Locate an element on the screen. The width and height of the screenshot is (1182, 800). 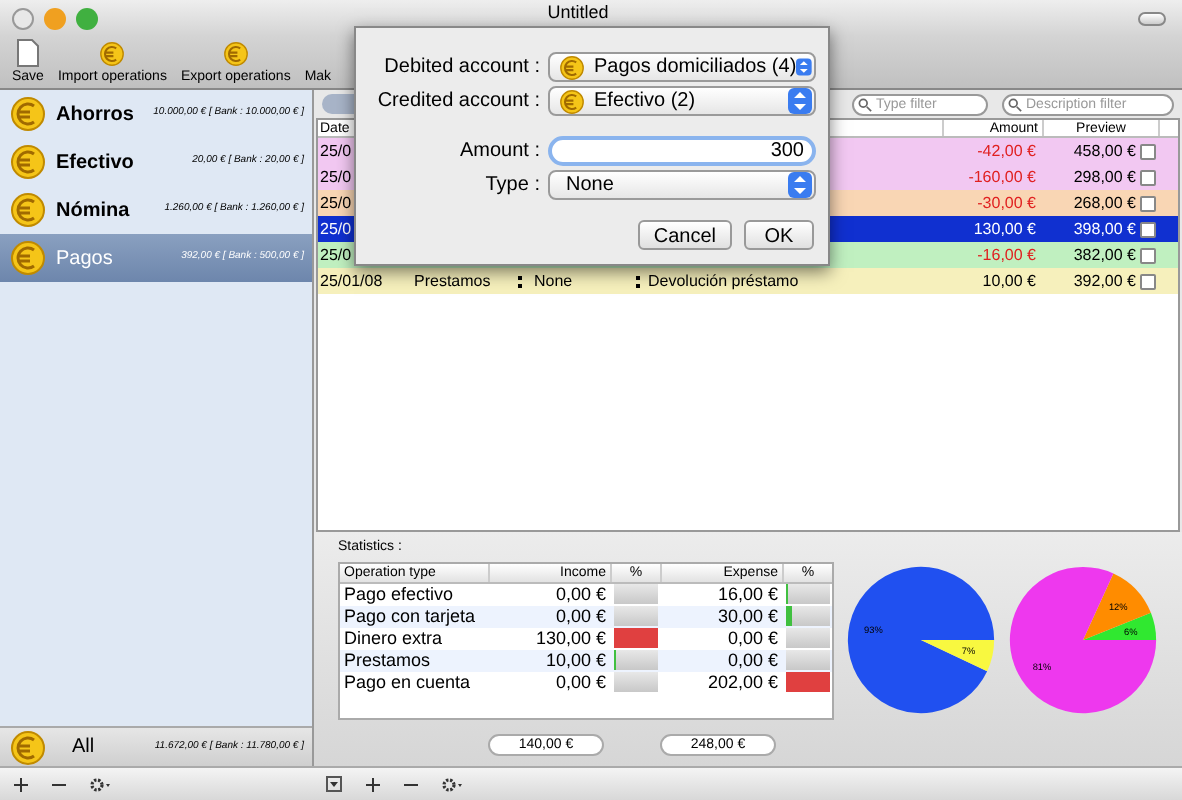
account-name: Ahorros is located at coordinates (95, 115).